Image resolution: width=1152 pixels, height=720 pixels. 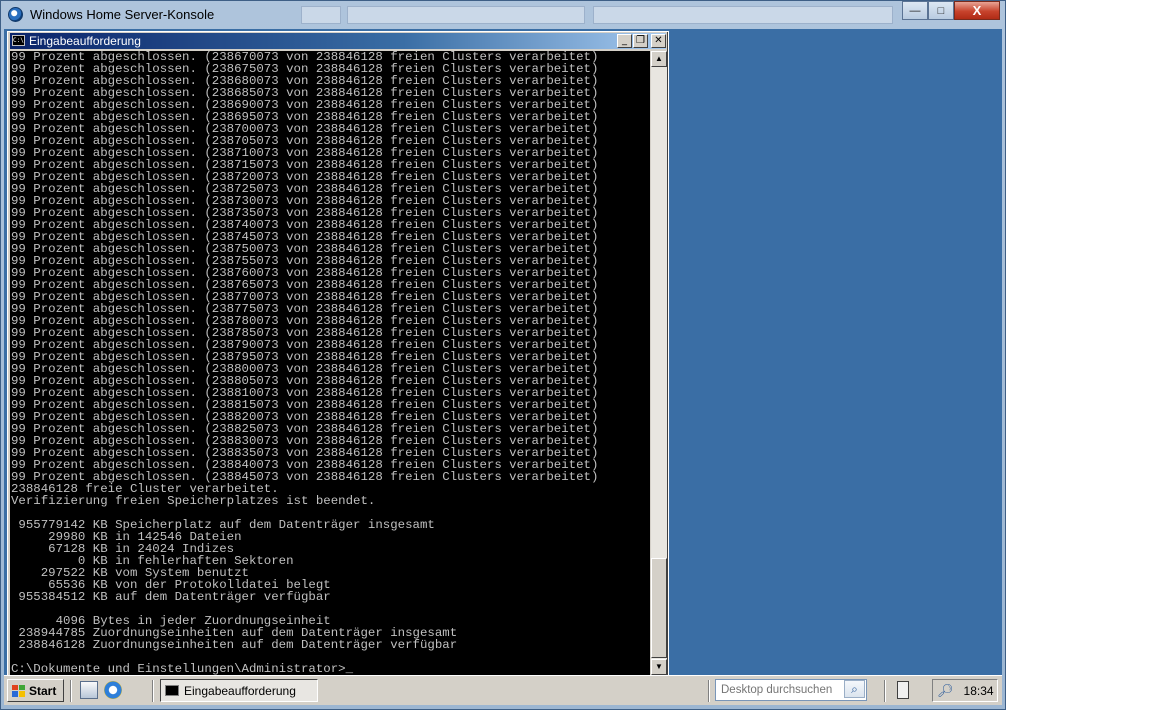 I want to click on outer-titlebar: Windows Home Server-Konsole — □ X, so click(x=503, y=15).